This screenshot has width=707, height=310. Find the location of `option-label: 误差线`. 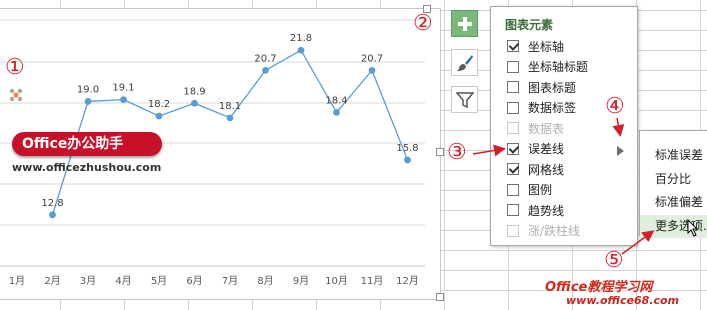

option-label: 误差线 is located at coordinates (546, 149).